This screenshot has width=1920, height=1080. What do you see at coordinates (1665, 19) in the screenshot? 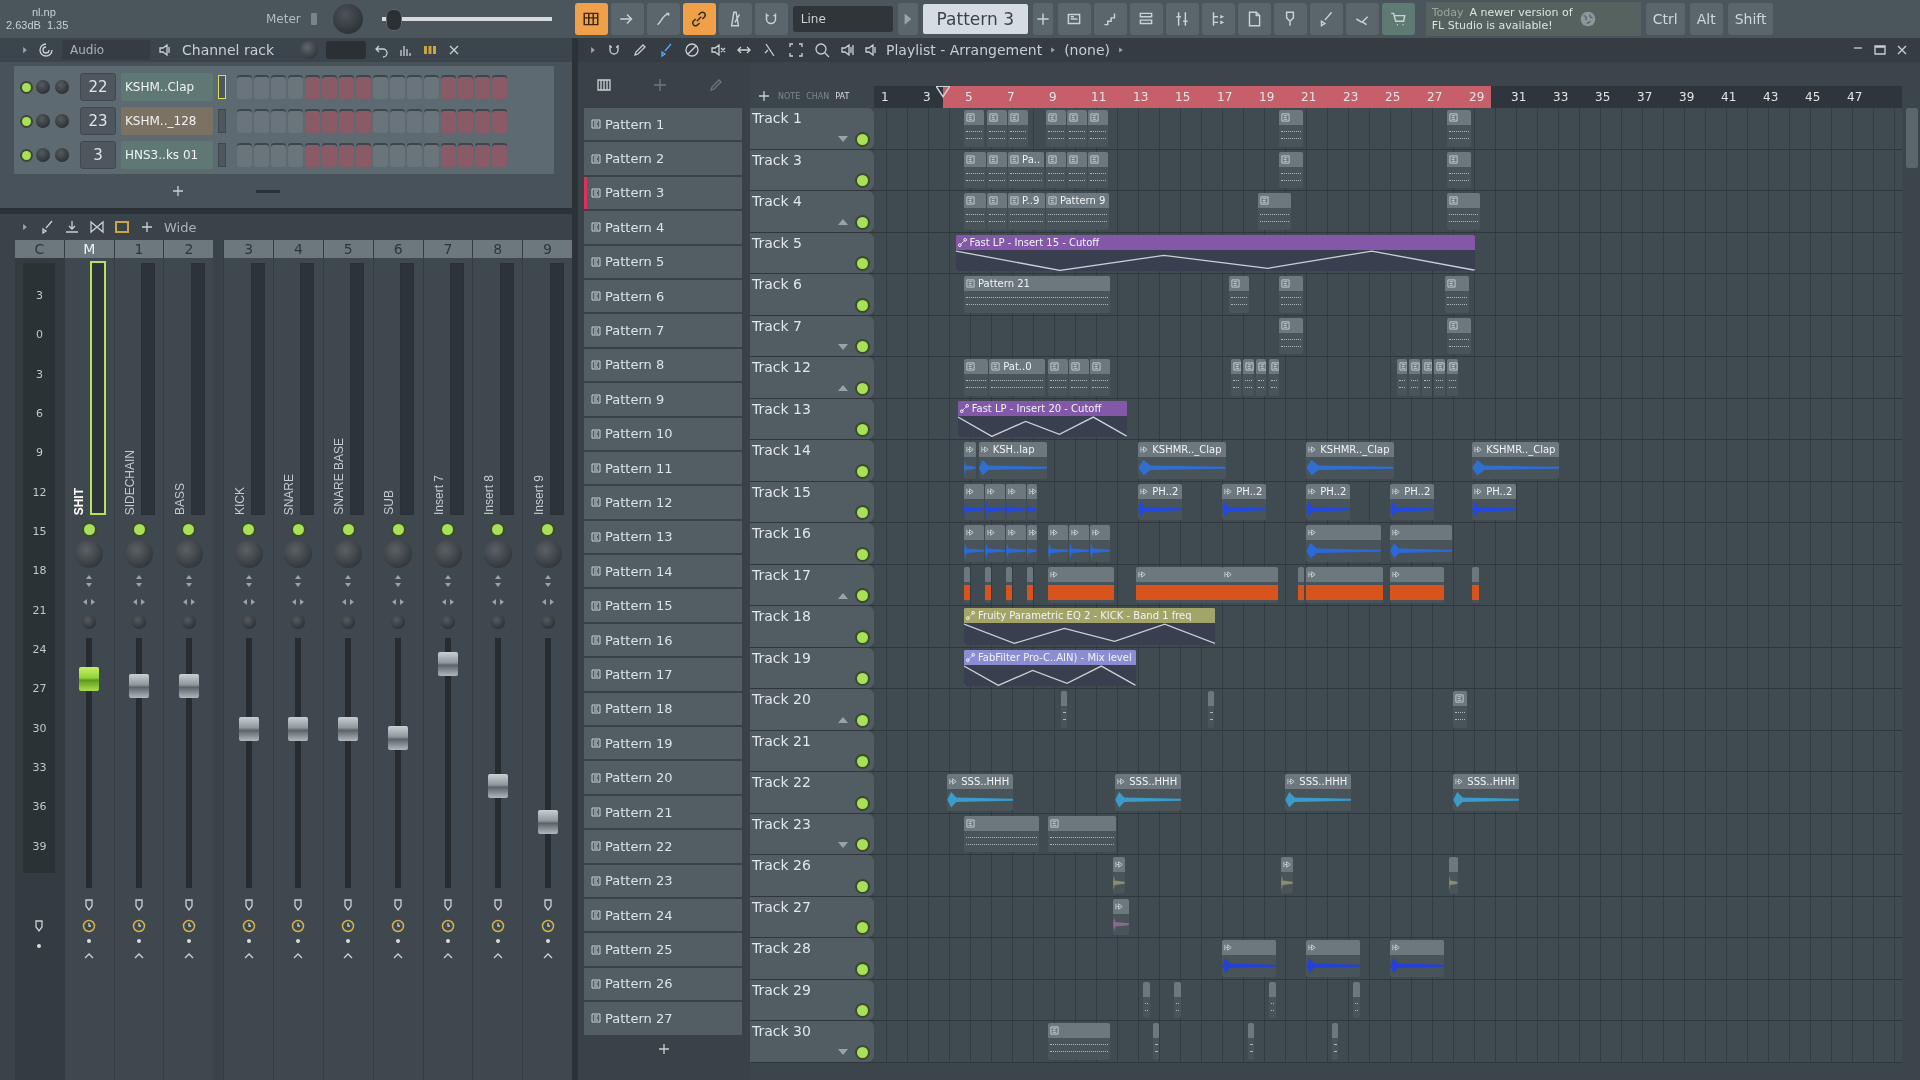
I see `modifier-key: Ctrl` at bounding box center [1665, 19].